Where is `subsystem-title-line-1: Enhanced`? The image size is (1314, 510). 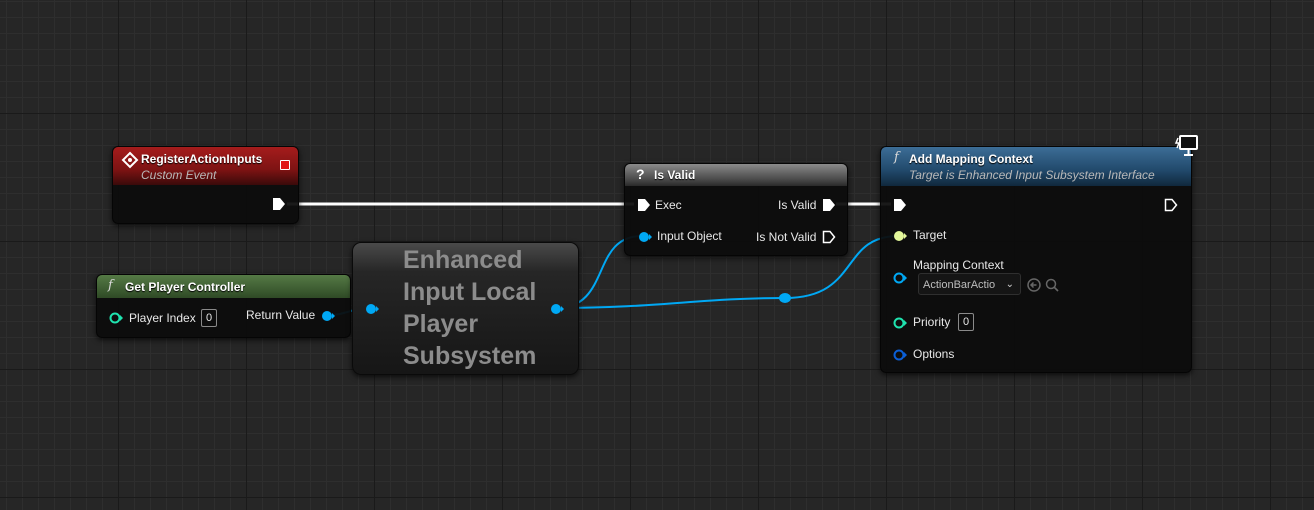 subsystem-title-line-1: Enhanced is located at coordinates (463, 260).